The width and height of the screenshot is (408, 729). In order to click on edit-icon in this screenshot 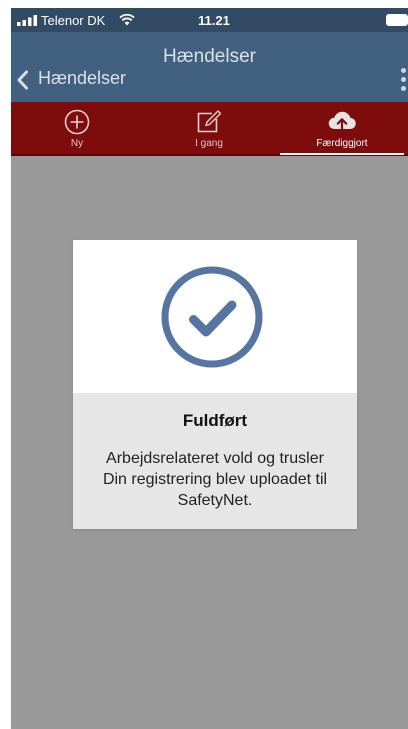, I will do `click(209, 121)`.